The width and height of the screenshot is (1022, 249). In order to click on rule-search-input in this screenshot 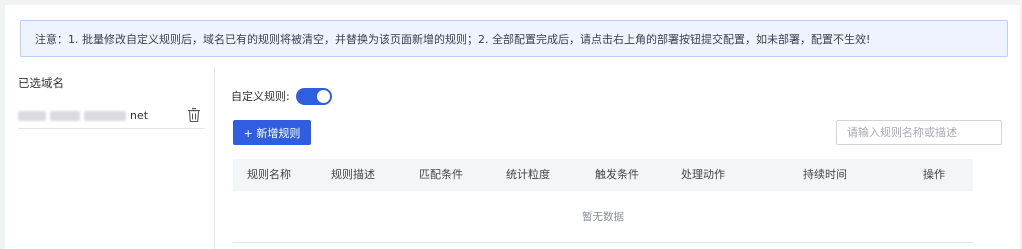, I will do `click(919, 132)`.